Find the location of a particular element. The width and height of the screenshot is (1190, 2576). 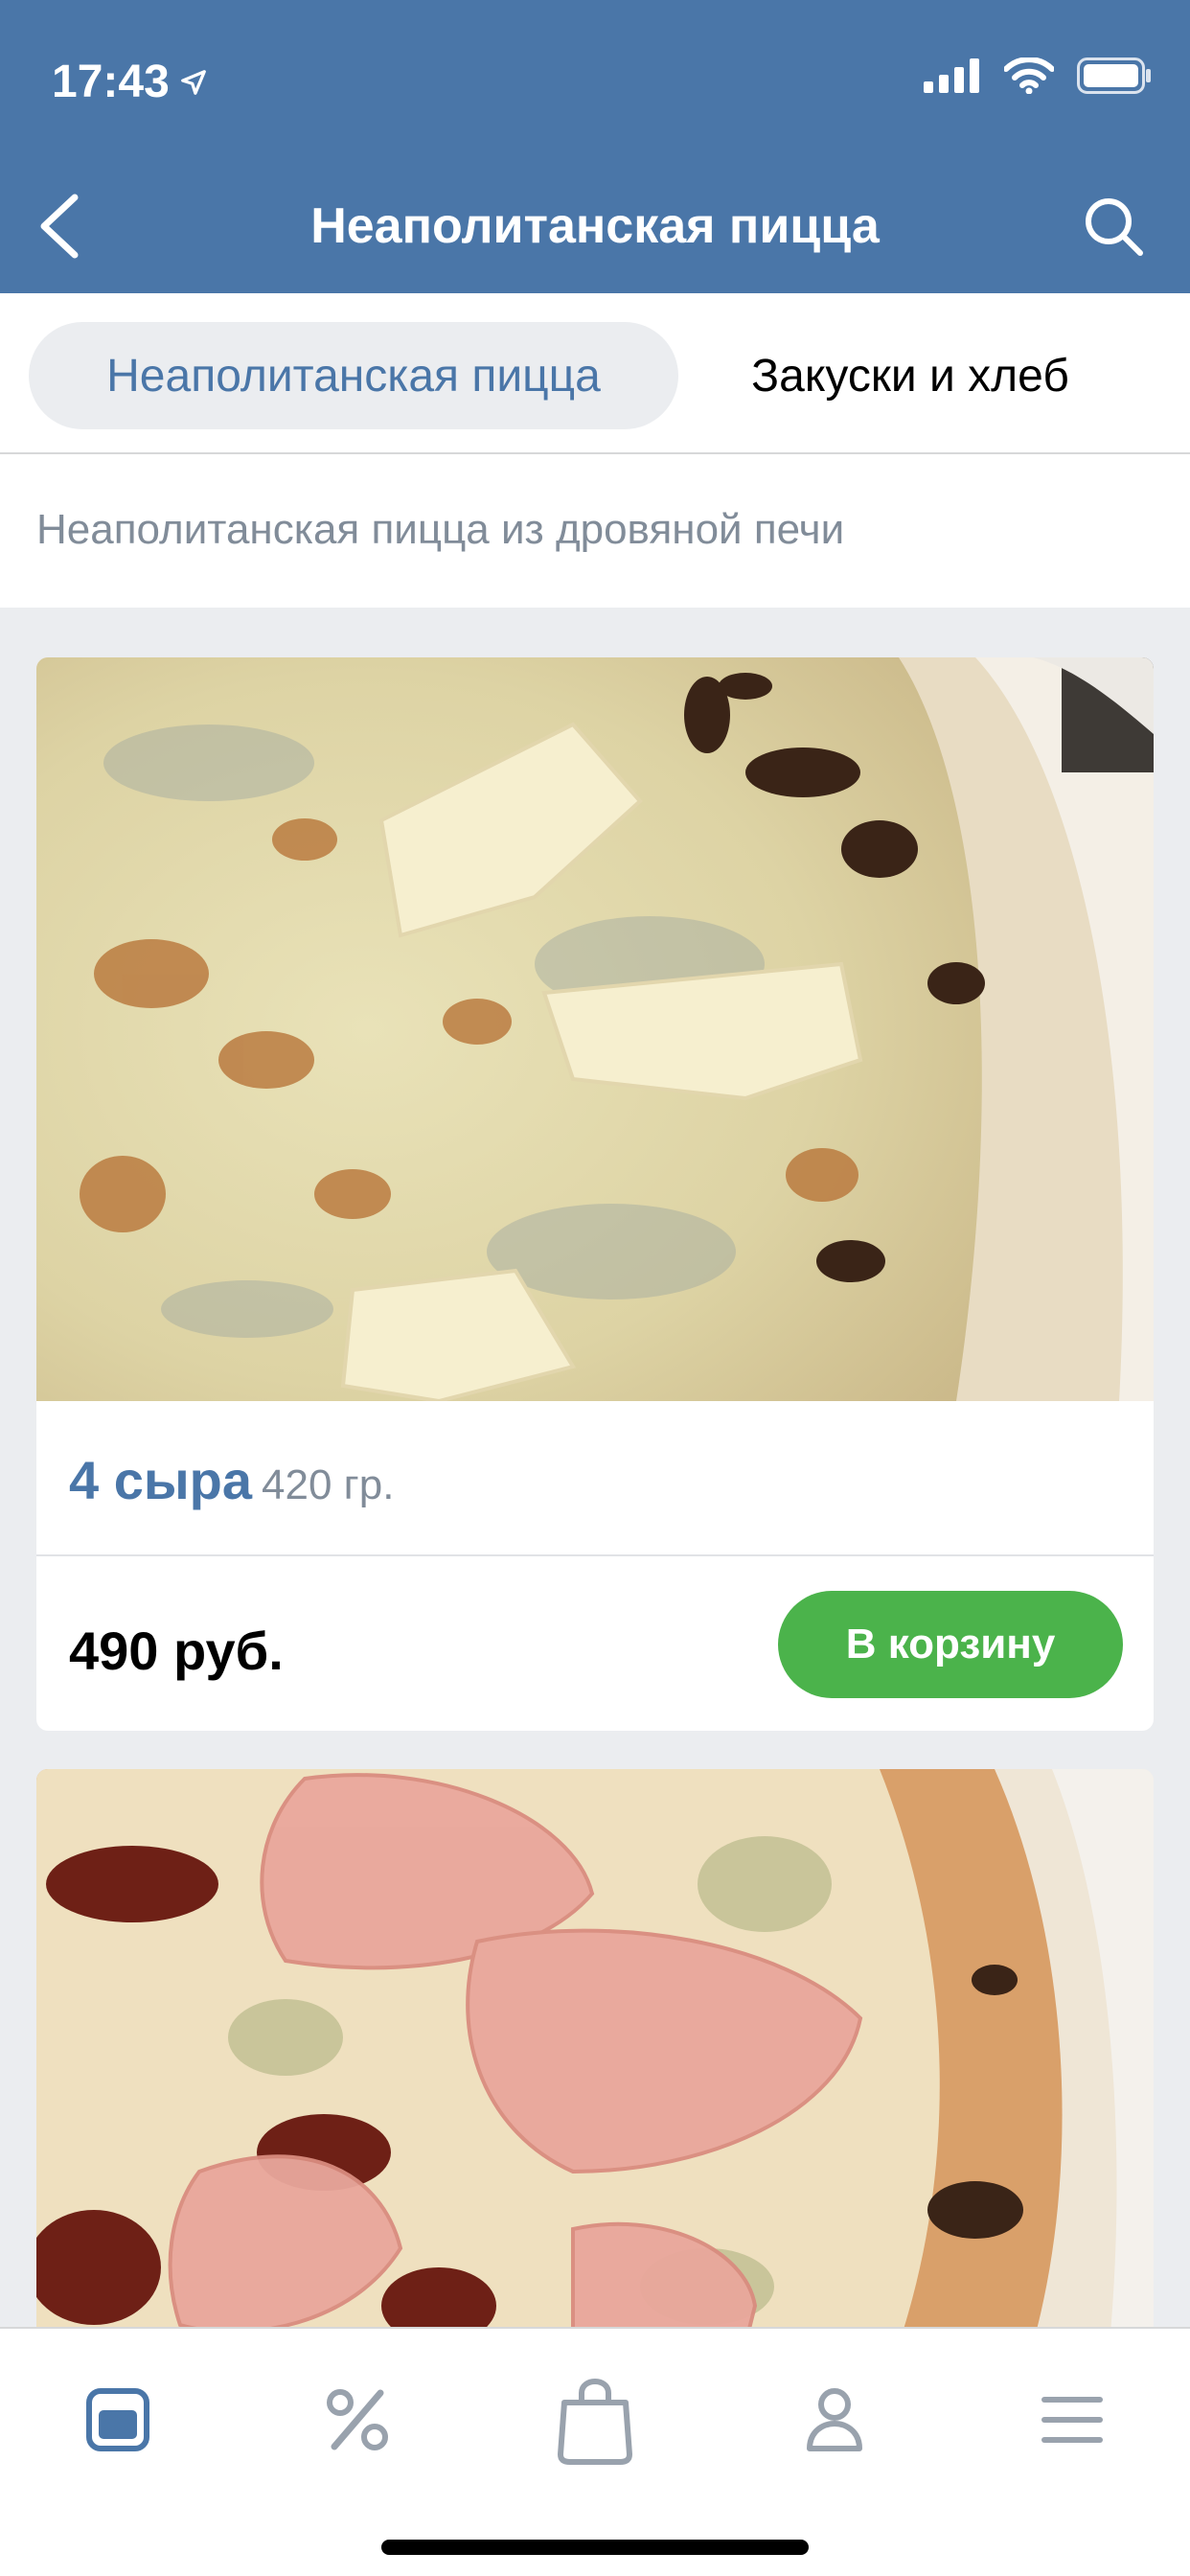

status-icons is located at coordinates (1038, 78).